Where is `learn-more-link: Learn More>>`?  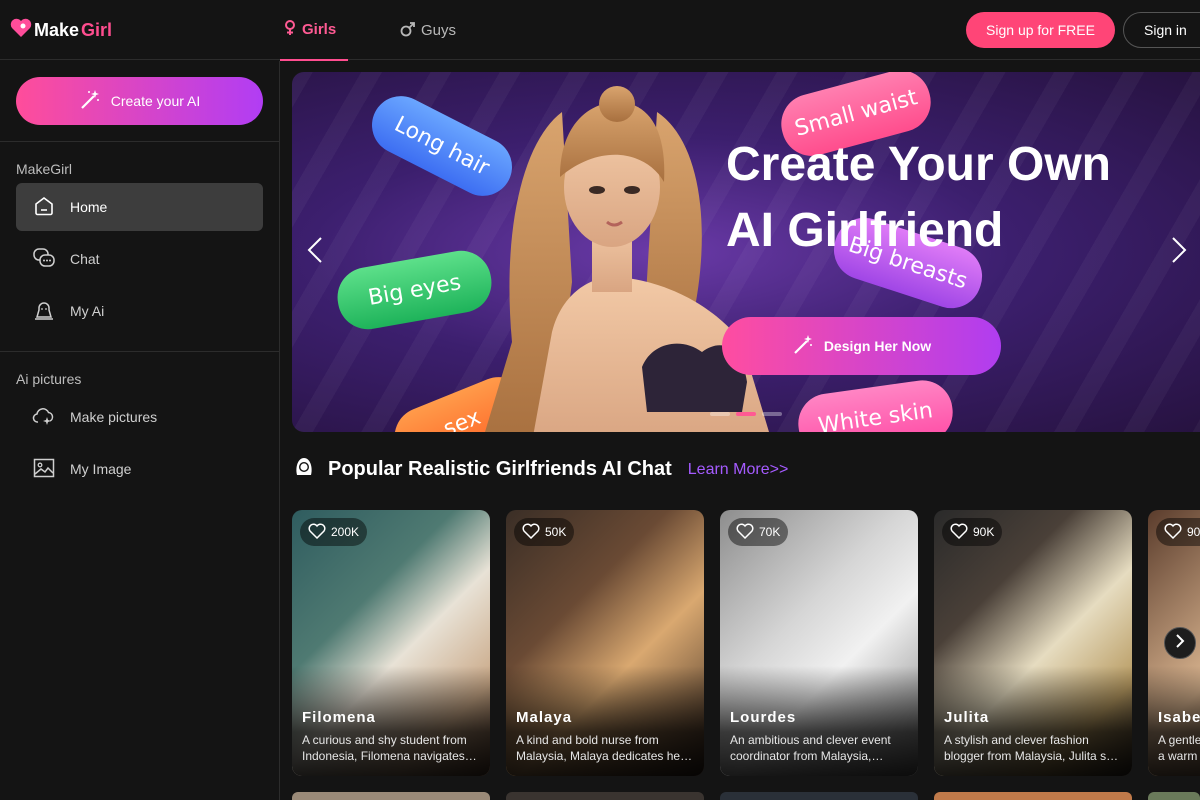
learn-more-link: Learn More>> is located at coordinates (738, 470).